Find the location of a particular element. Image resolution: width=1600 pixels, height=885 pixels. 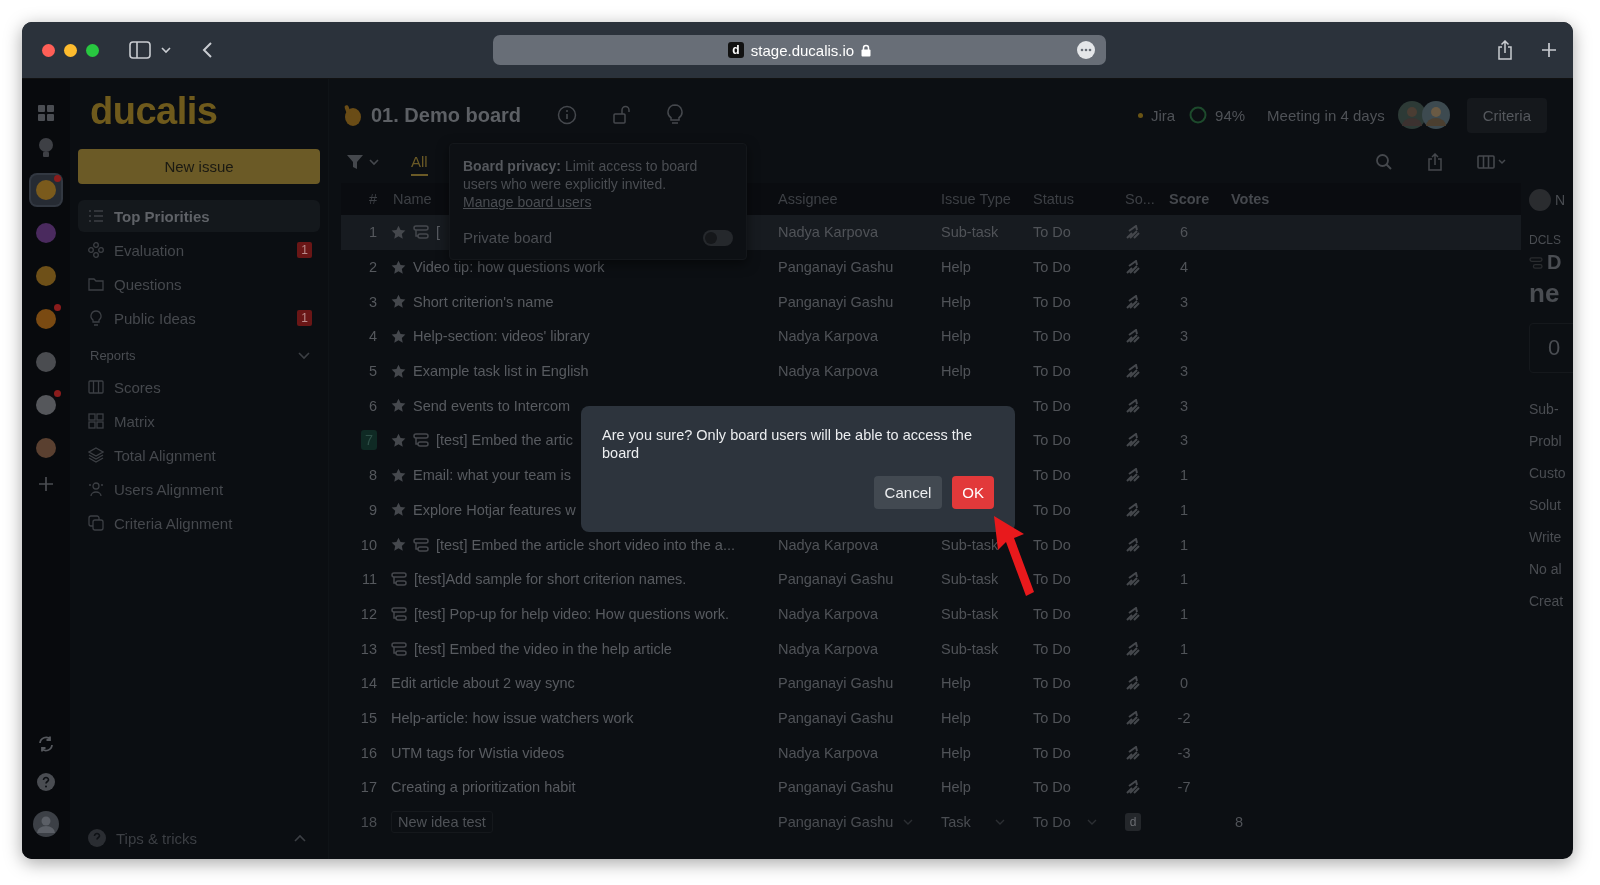

search-icon is located at coordinates (1384, 162).